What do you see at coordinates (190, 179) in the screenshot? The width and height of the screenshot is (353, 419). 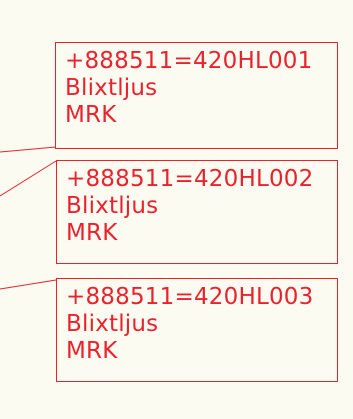 I see `component-tag: +888511=420HL002` at bounding box center [190, 179].